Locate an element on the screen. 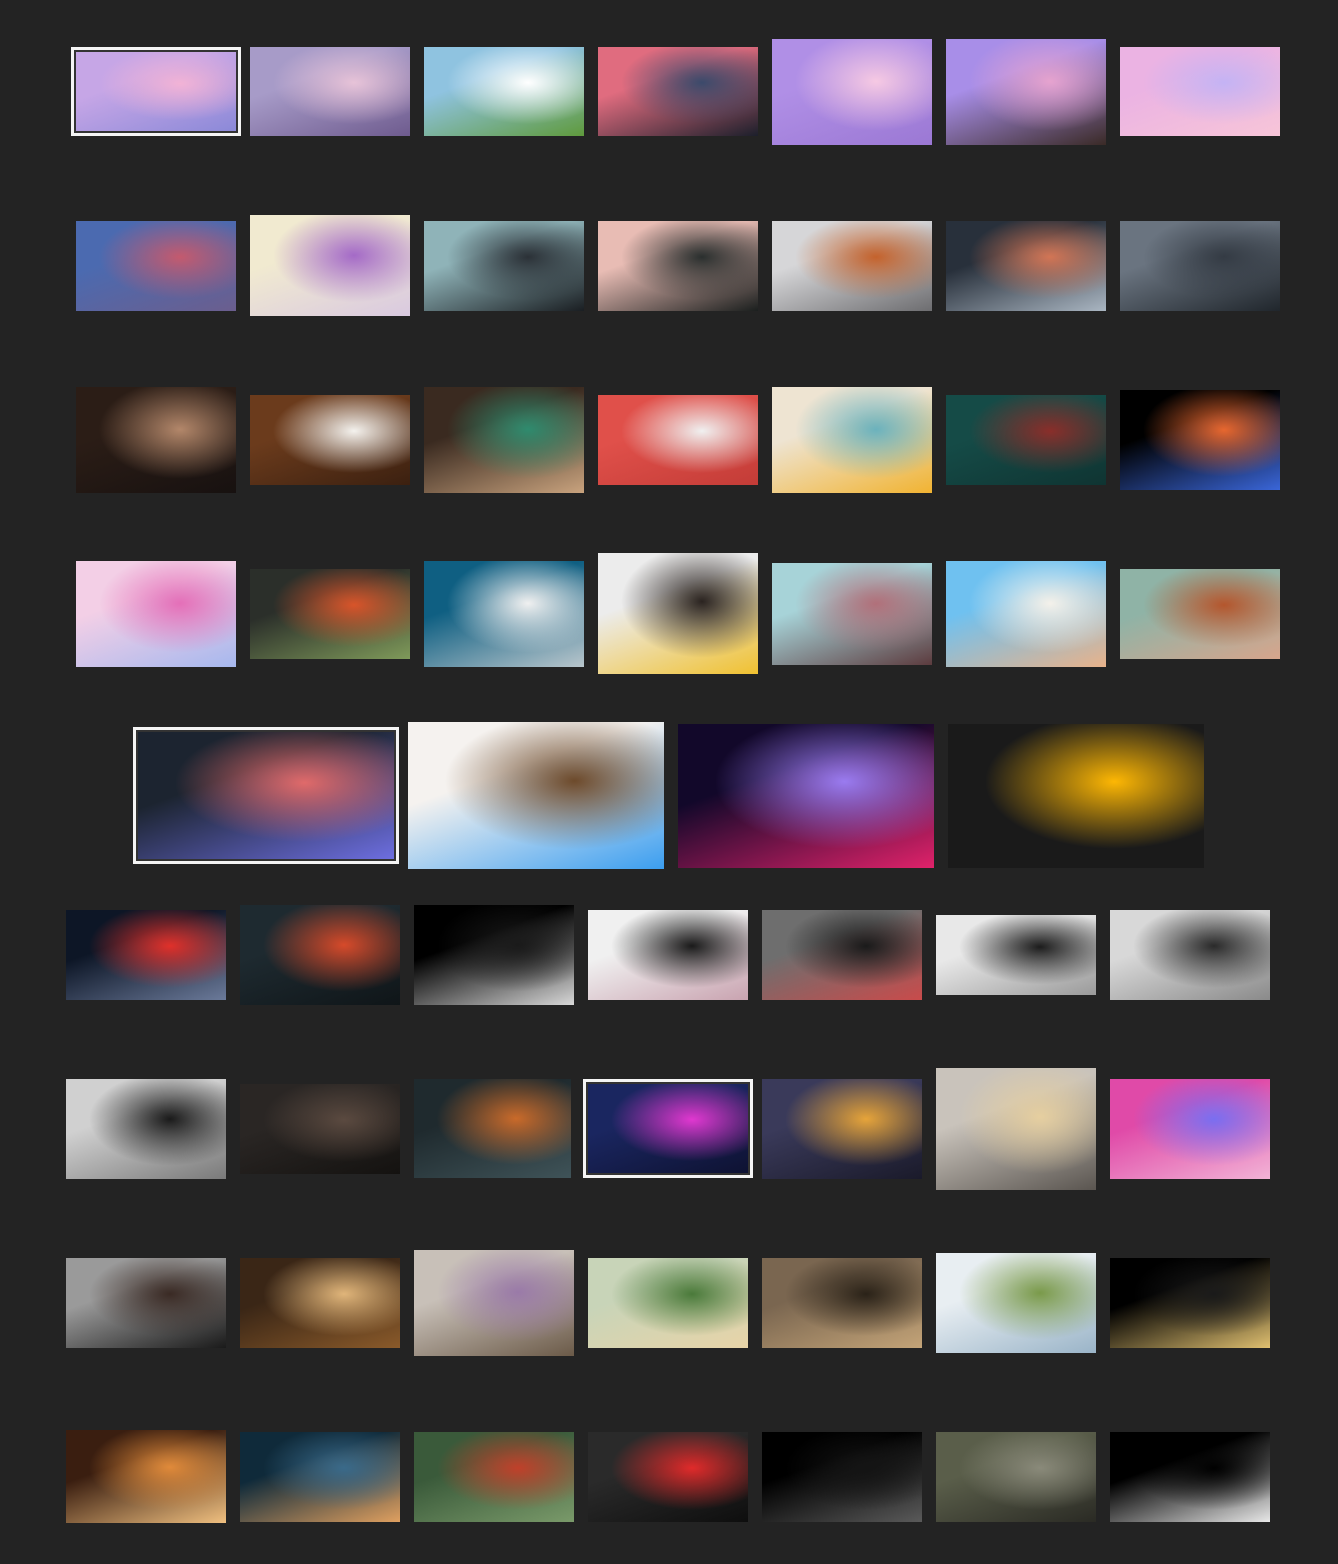  thumb-pastel-clouds-moon is located at coordinates (156, 91).